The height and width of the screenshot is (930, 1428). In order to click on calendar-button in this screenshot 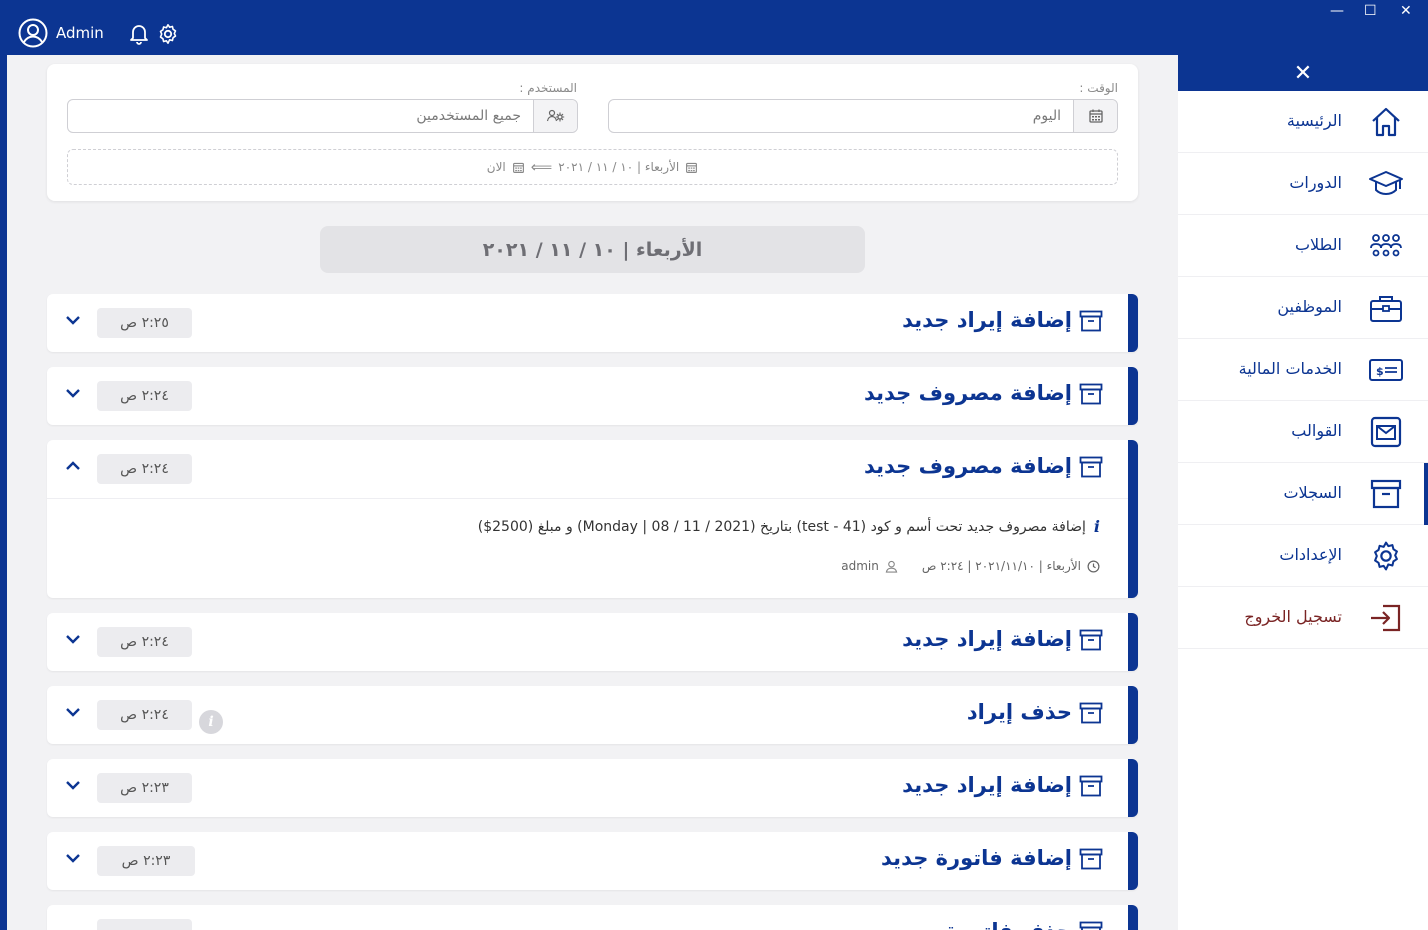, I will do `click(1095, 116)`.